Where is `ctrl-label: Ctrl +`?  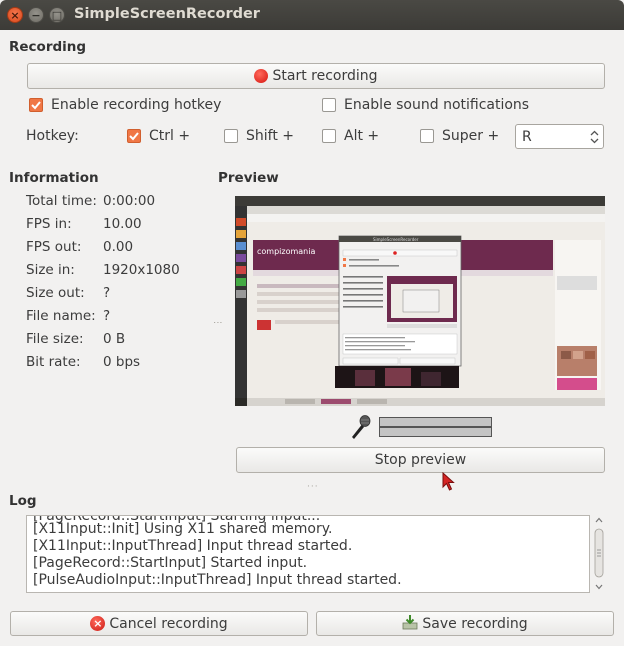
ctrl-label: Ctrl + is located at coordinates (170, 136).